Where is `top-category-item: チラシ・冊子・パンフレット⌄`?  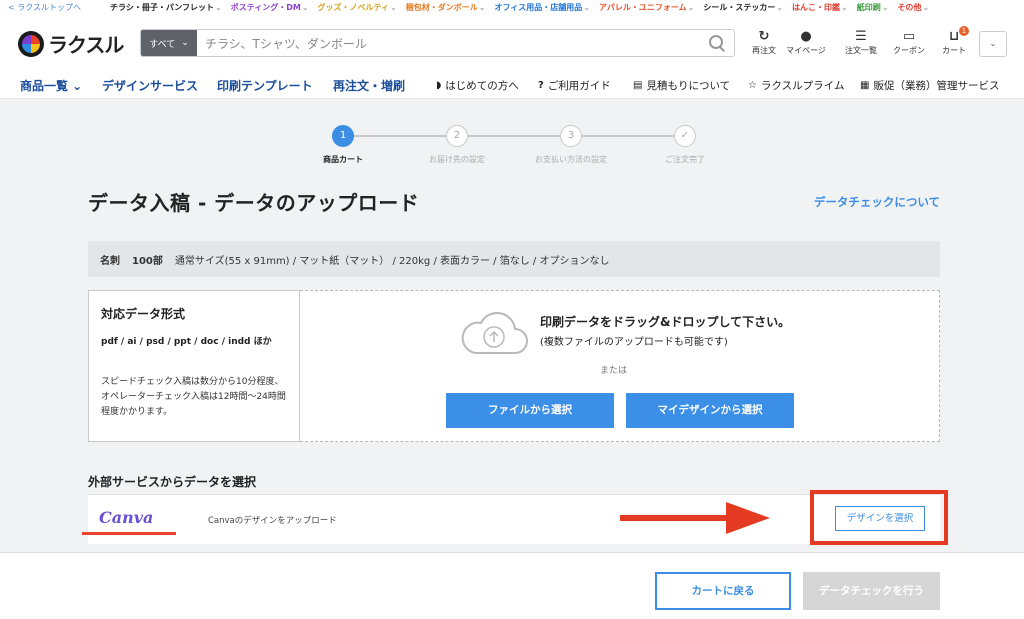 top-category-item: チラシ・冊子・パンフレット⌄ is located at coordinates (166, 7).